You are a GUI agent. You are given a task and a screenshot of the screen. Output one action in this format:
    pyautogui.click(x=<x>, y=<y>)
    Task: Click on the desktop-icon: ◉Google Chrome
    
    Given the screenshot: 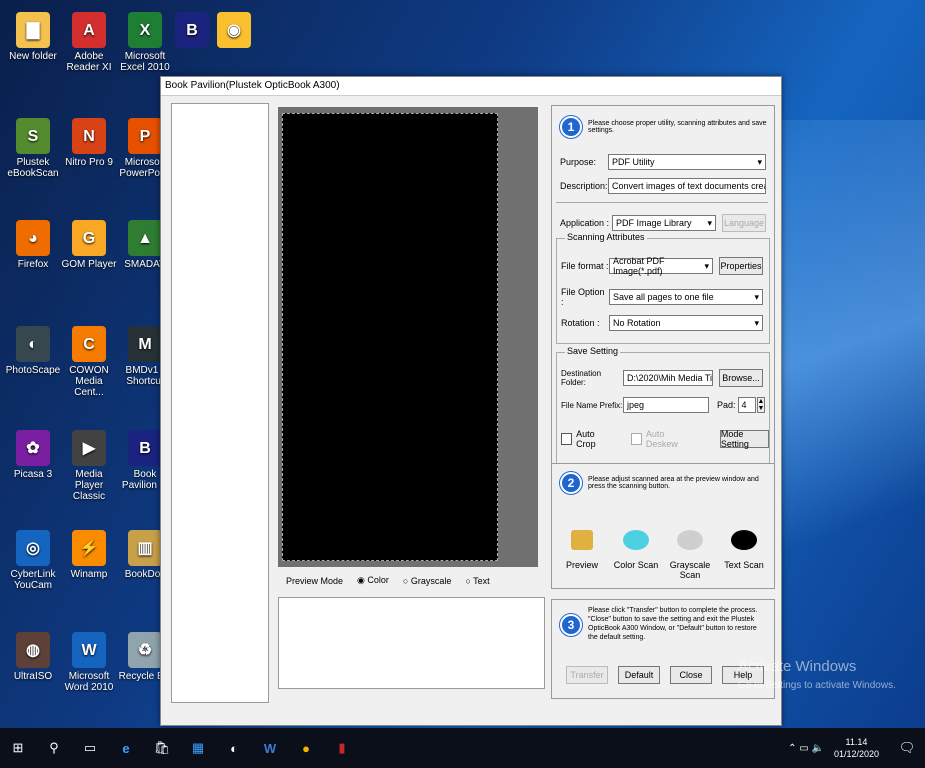 What is the action you would take?
    pyautogui.click(x=234, y=42)
    